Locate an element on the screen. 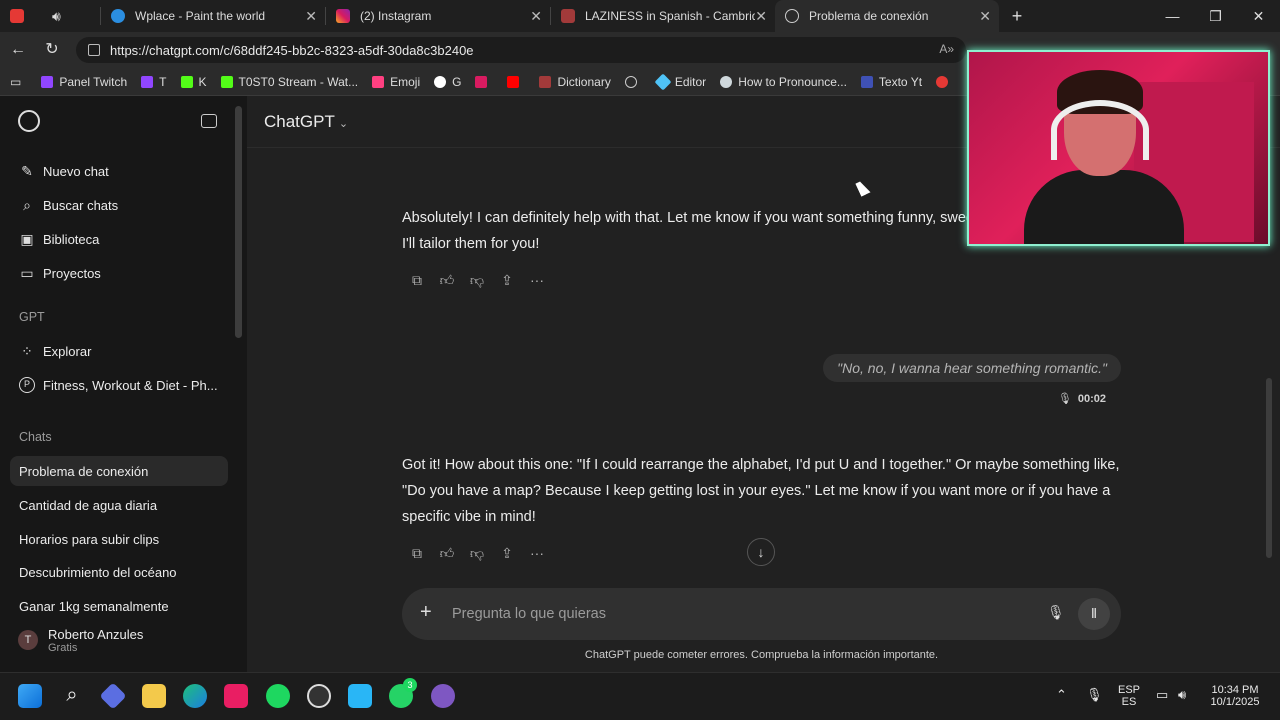  message-input: Pregunta lo que quieras is located at coordinates (529, 614).